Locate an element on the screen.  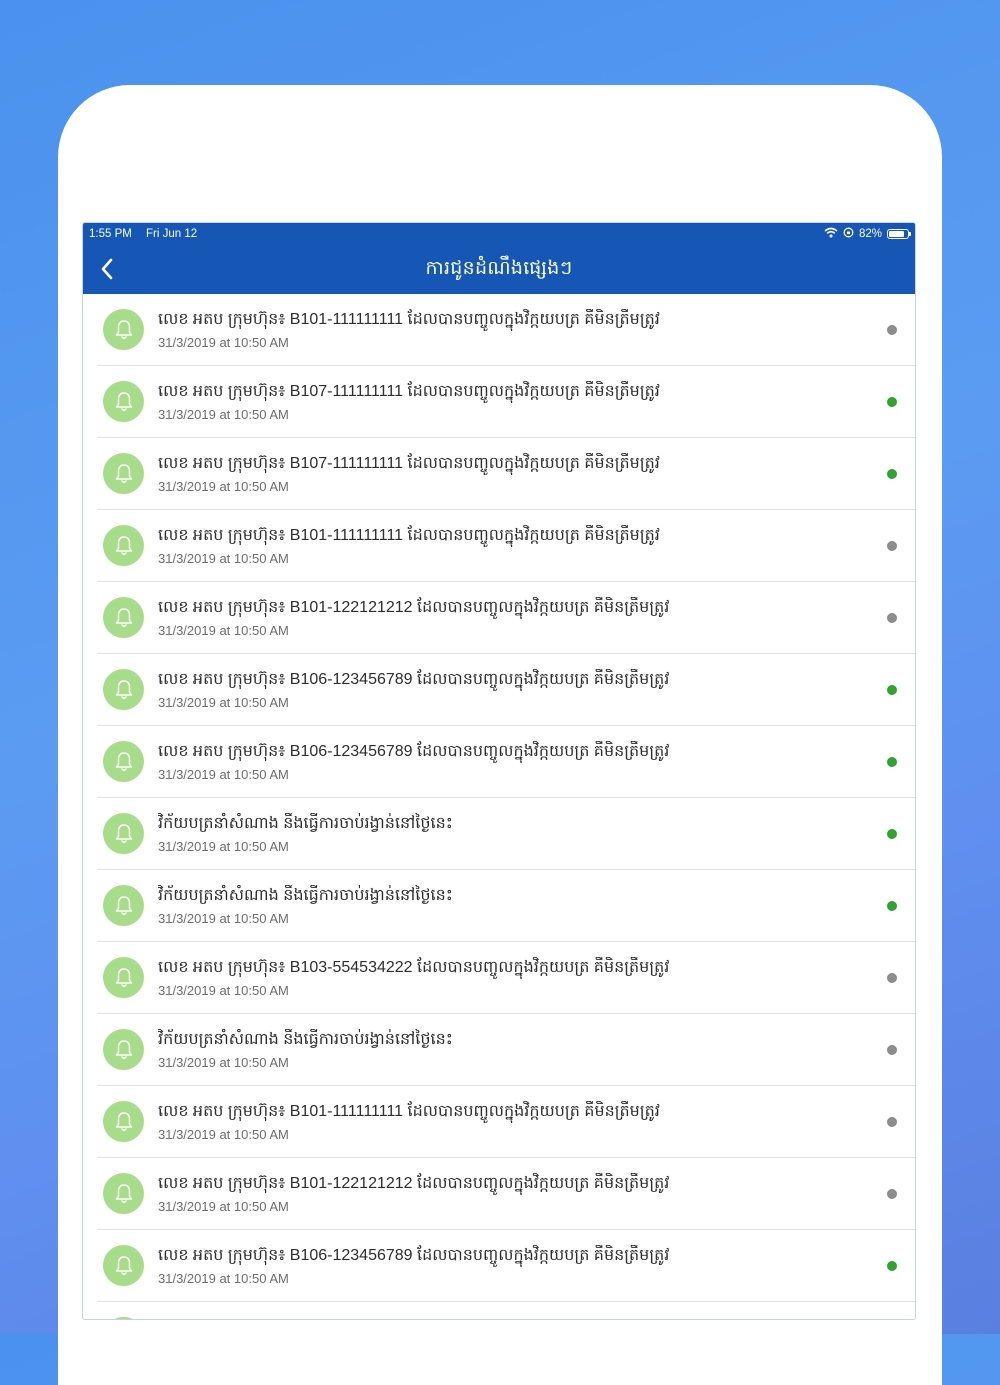
back-button is located at coordinates (107, 269).